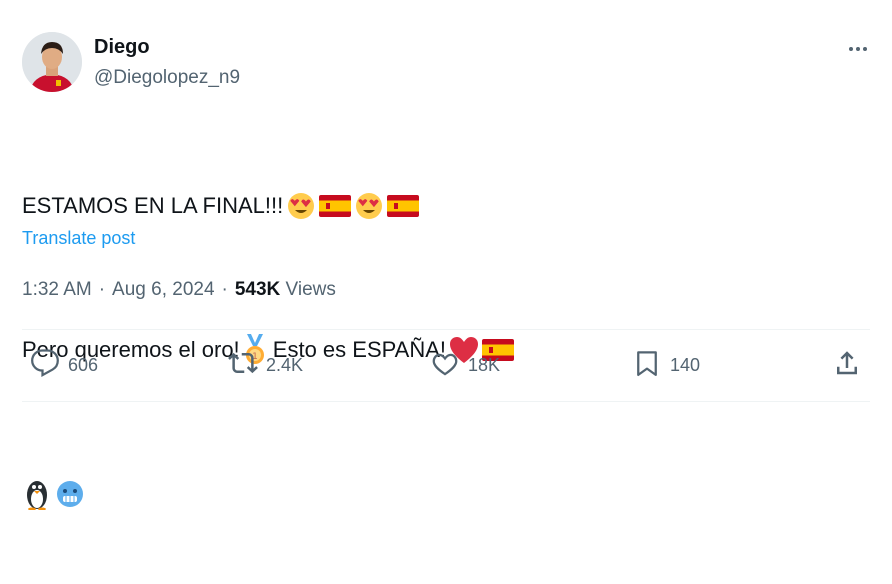  I want to click on share-button, so click(851, 365).